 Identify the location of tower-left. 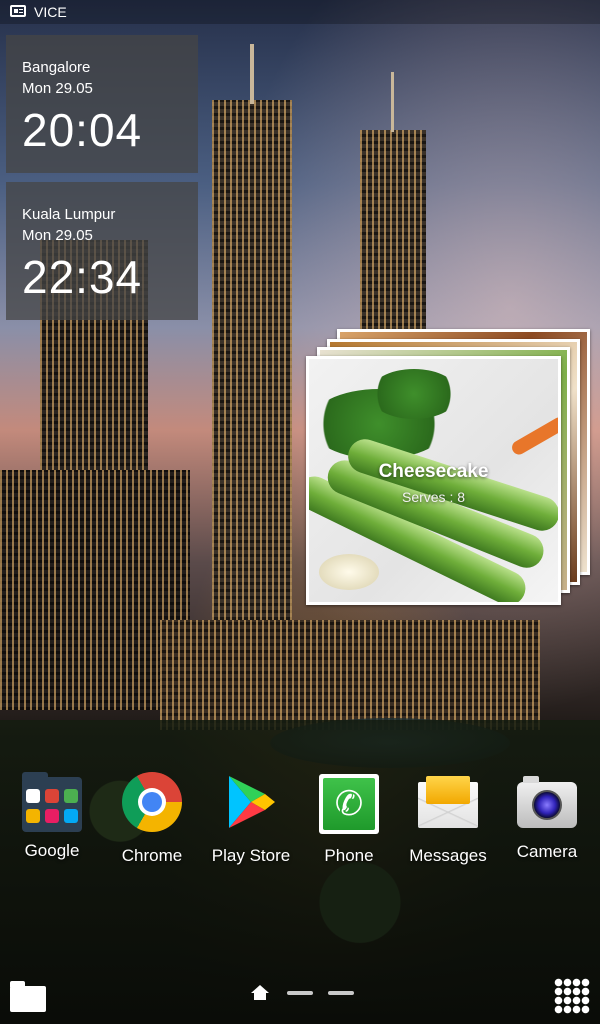
(252, 360).